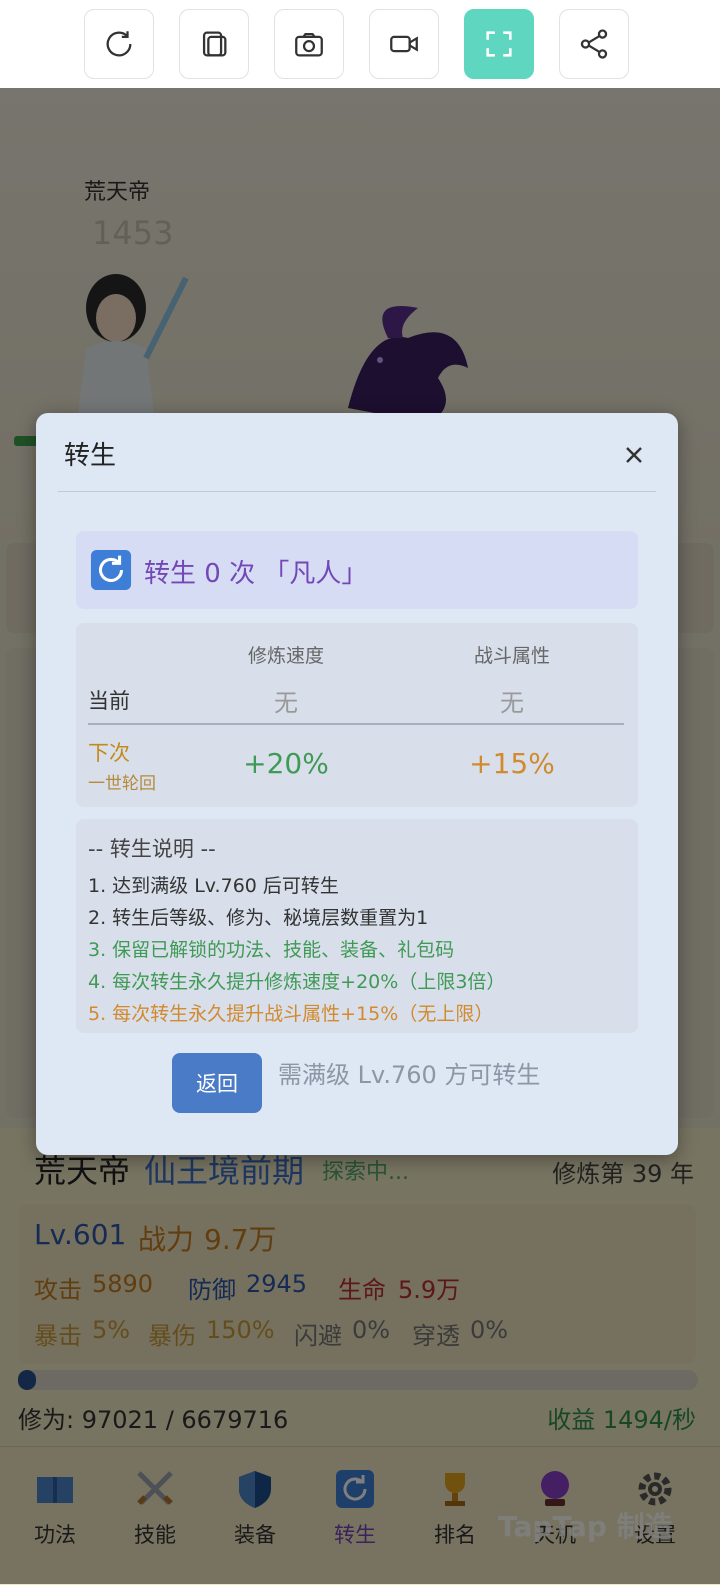 This screenshot has height=1585, width=720. I want to click on top-toolbar, so click(360, 44).